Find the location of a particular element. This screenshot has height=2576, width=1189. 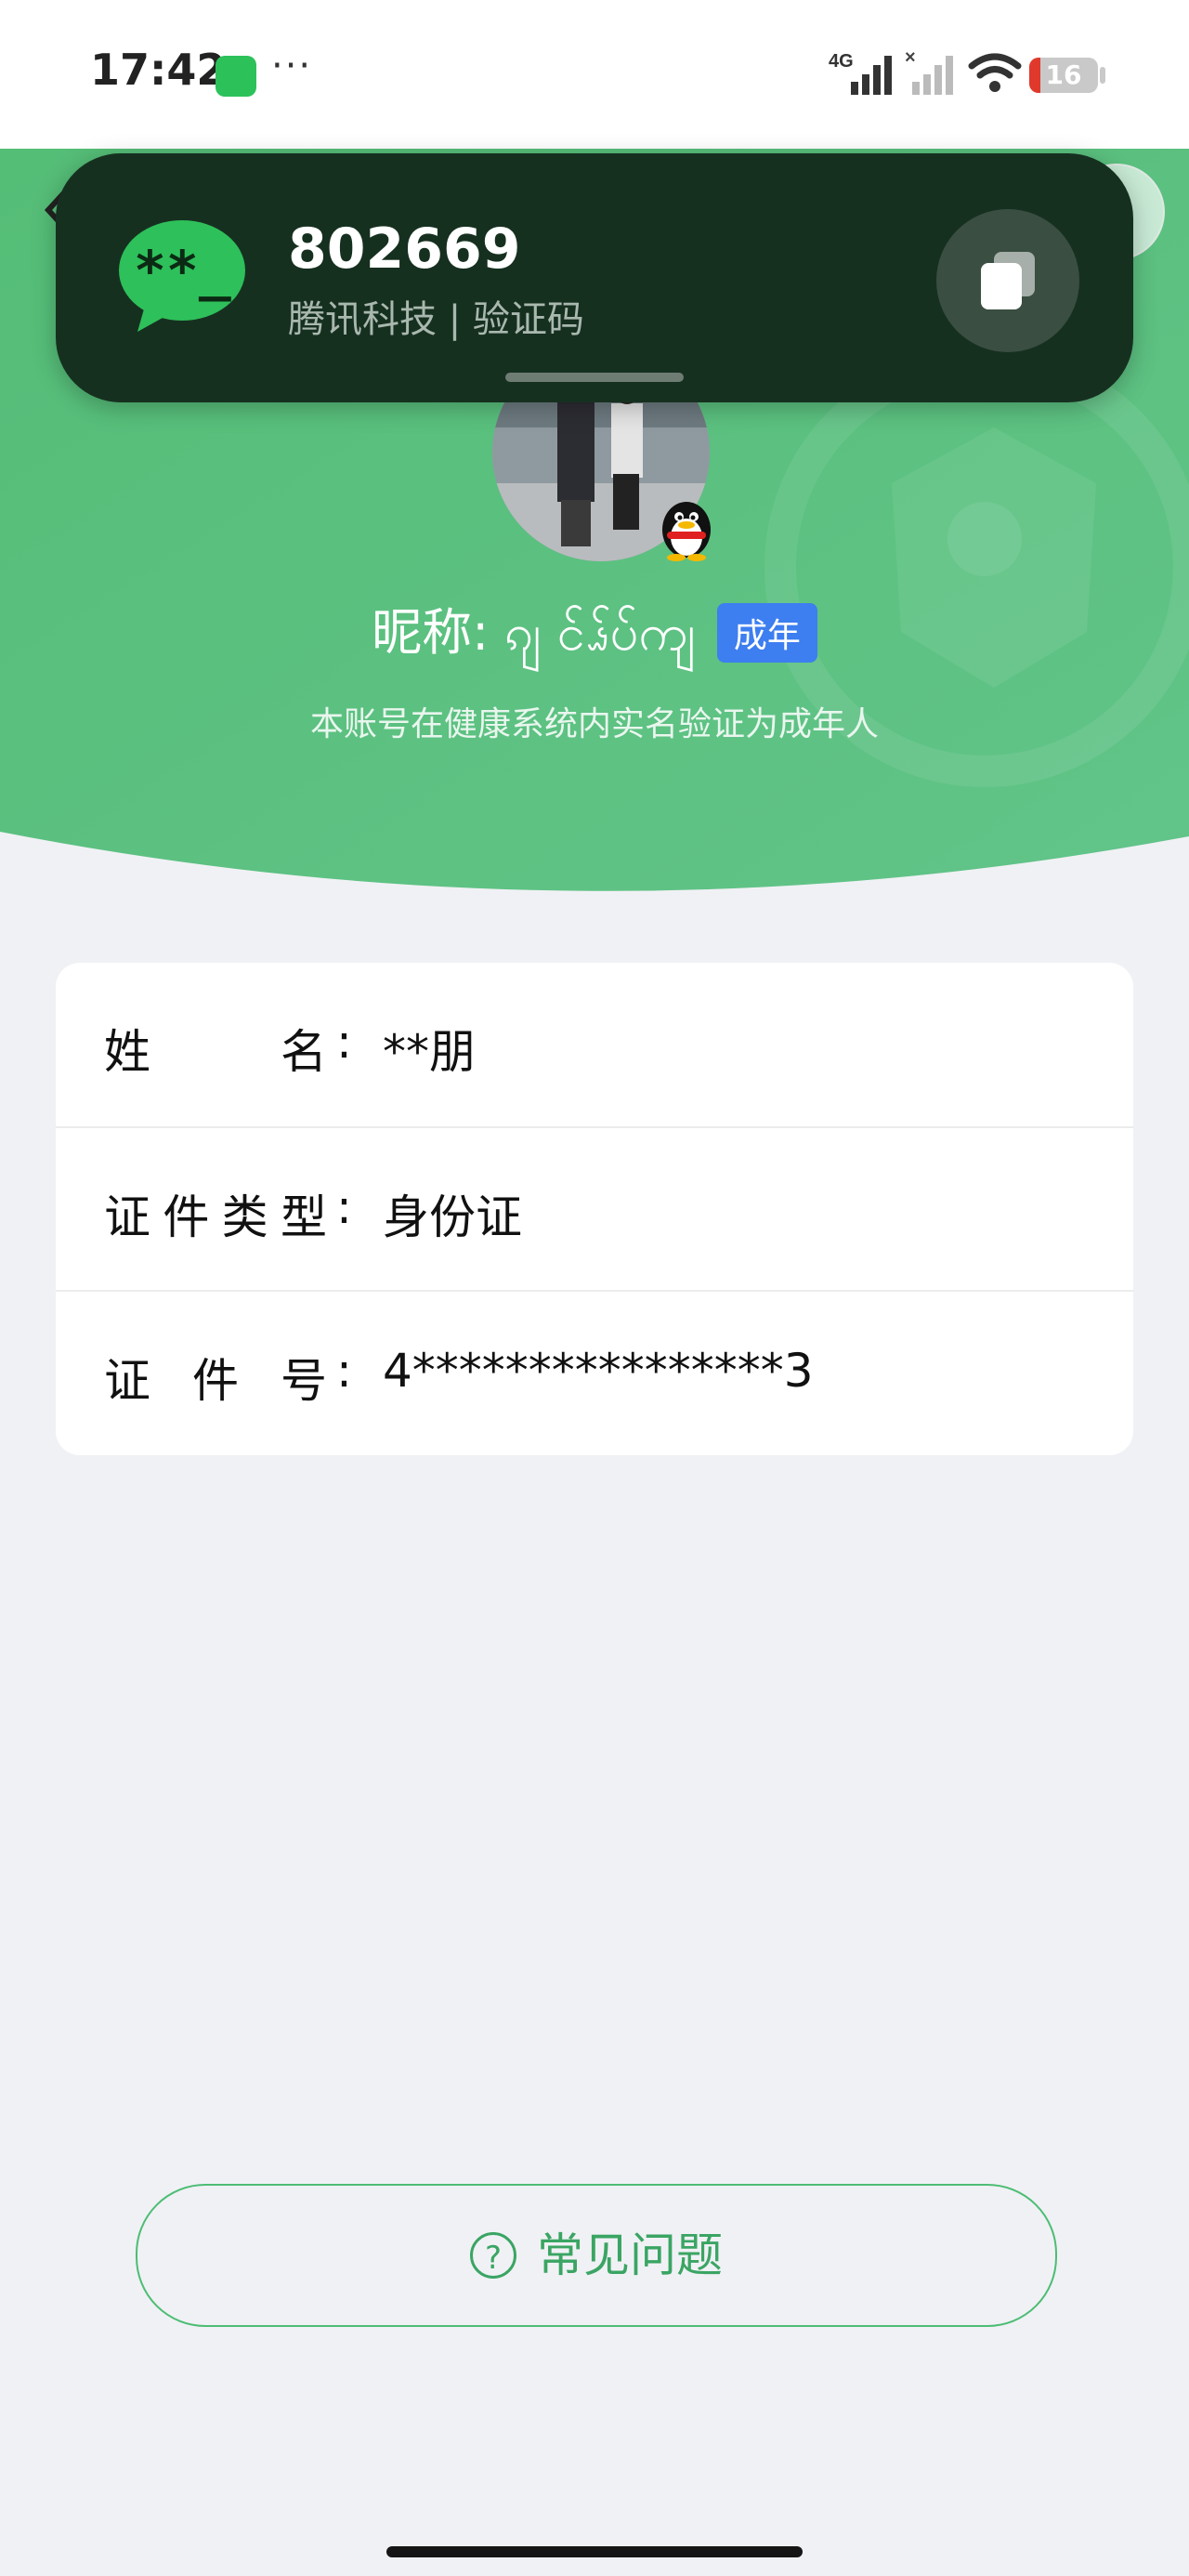

info-label: 证件类型 is located at coordinates (215, 1217).